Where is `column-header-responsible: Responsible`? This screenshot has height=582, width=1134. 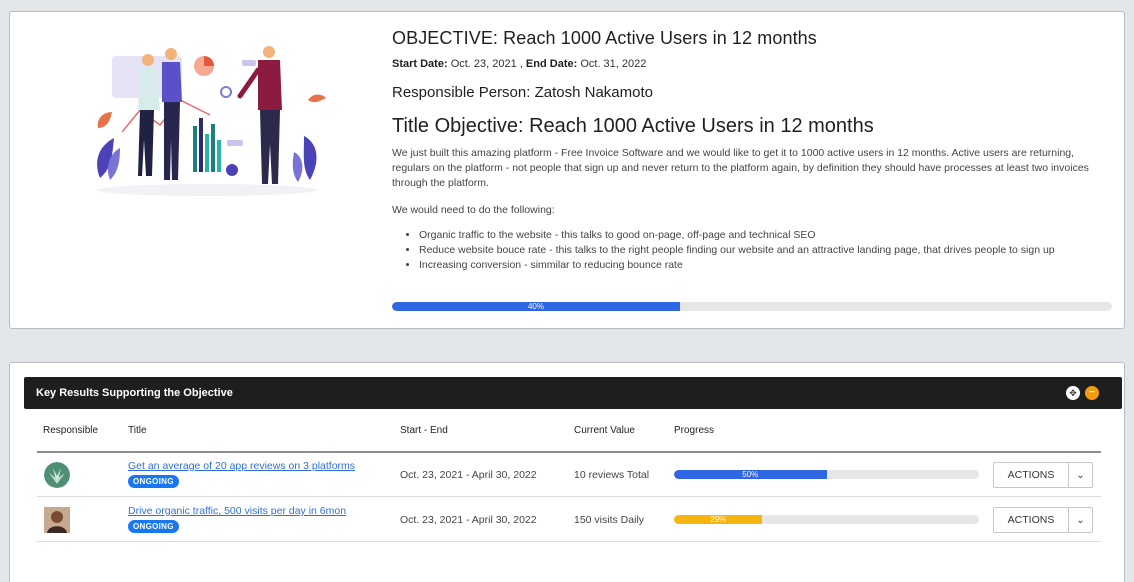 column-header-responsible: Responsible is located at coordinates (71, 430).